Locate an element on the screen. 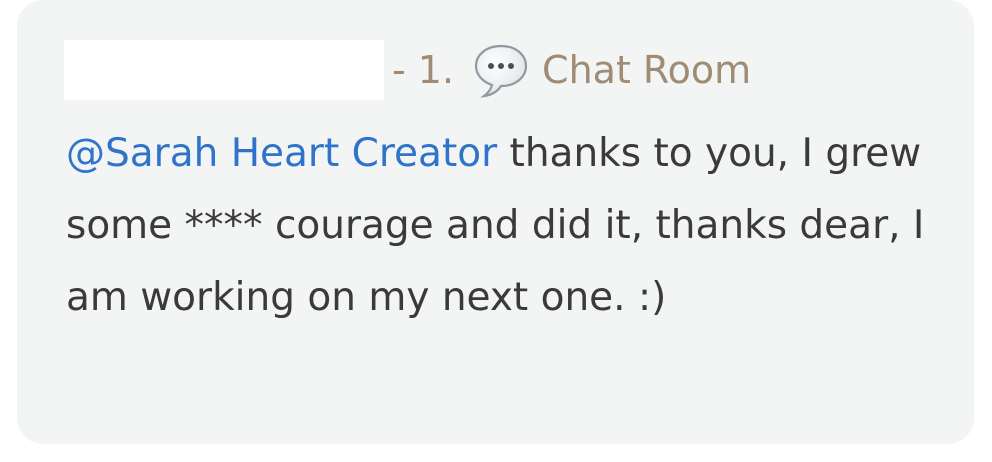 The width and height of the screenshot is (992, 462). comment-header: - 1. Chat Room is located at coordinates (407, 70).